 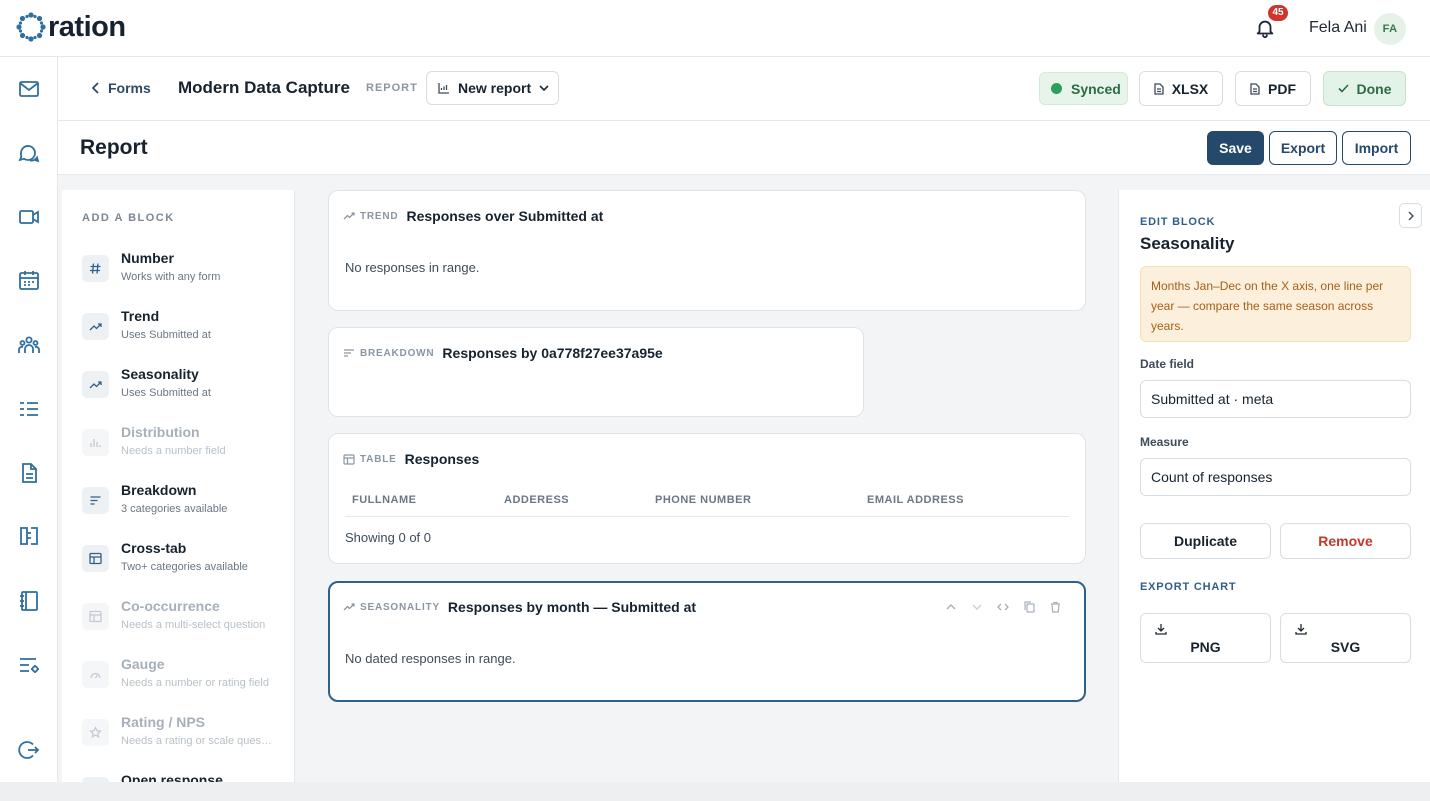 I want to click on histogram-icon, so click(x=95, y=442).